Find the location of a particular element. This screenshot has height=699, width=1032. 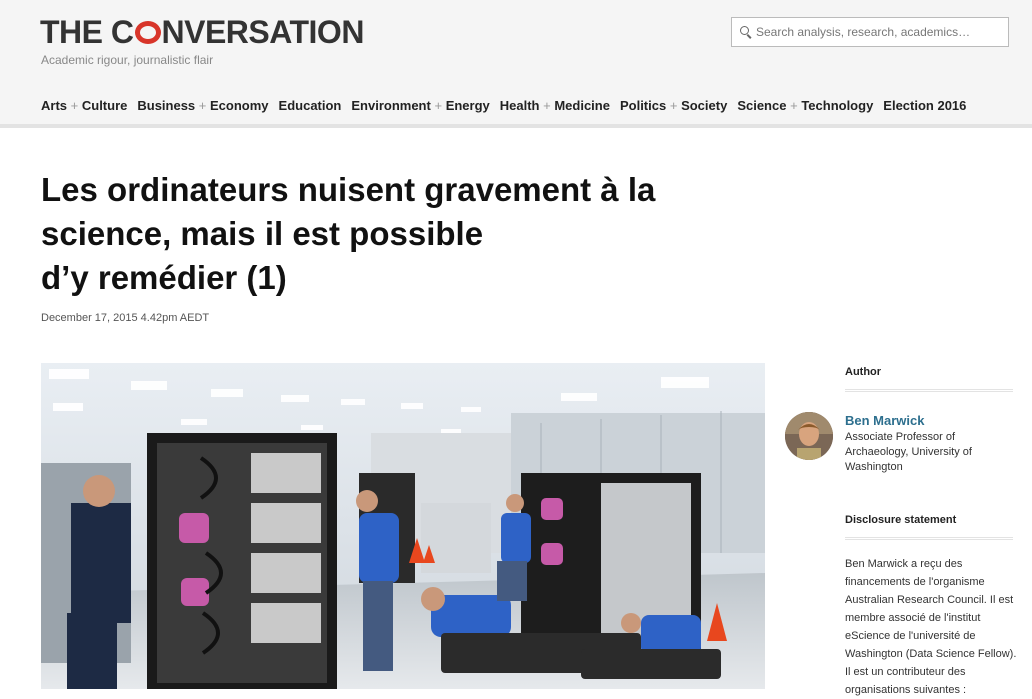

author-name-link: Ben Marwick is located at coordinates (884, 420).